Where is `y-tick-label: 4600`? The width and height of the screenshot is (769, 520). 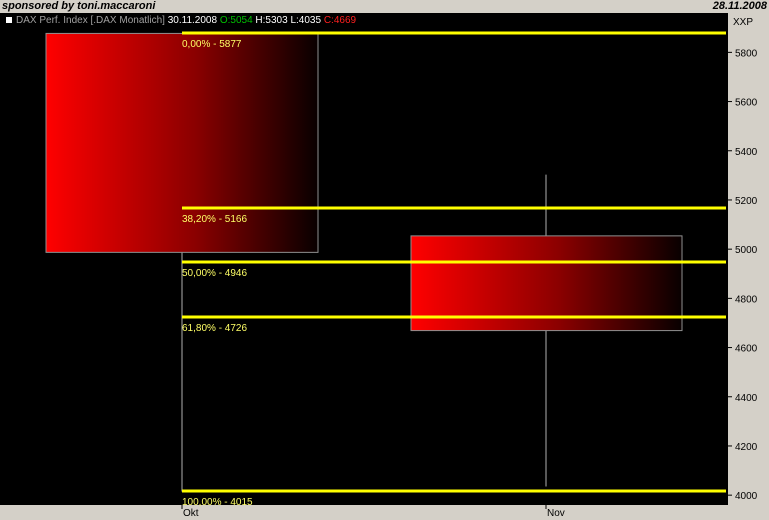 y-tick-label: 4600 is located at coordinates (746, 349).